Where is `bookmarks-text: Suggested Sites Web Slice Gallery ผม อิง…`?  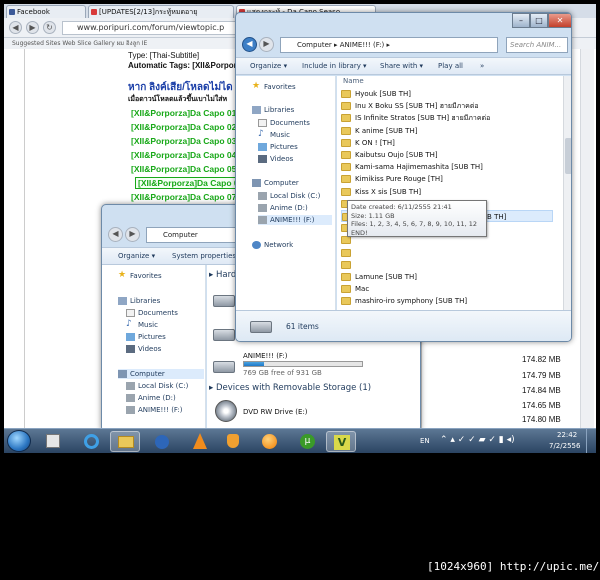
bookmarks-text: Suggested Sites Web Slice Gallery ผม อิง… is located at coordinates (75, 43).